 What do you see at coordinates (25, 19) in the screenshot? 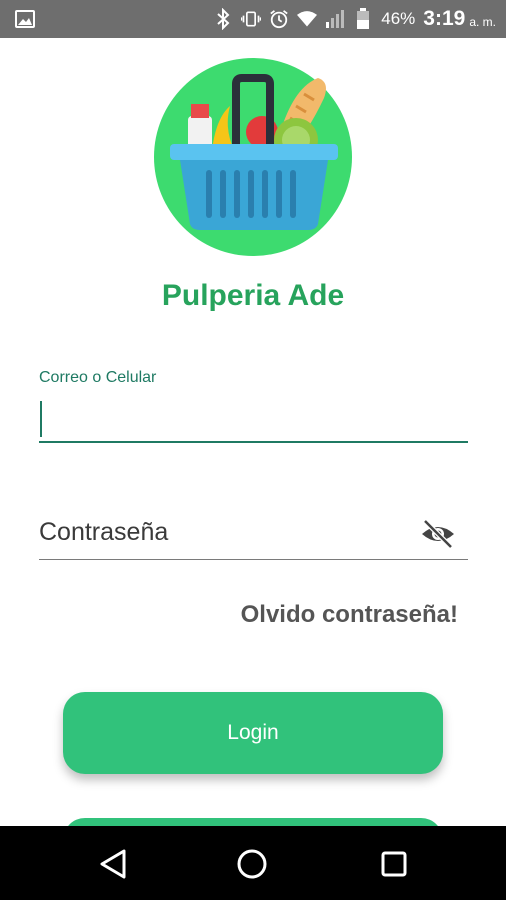
I see `image-icon` at bounding box center [25, 19].